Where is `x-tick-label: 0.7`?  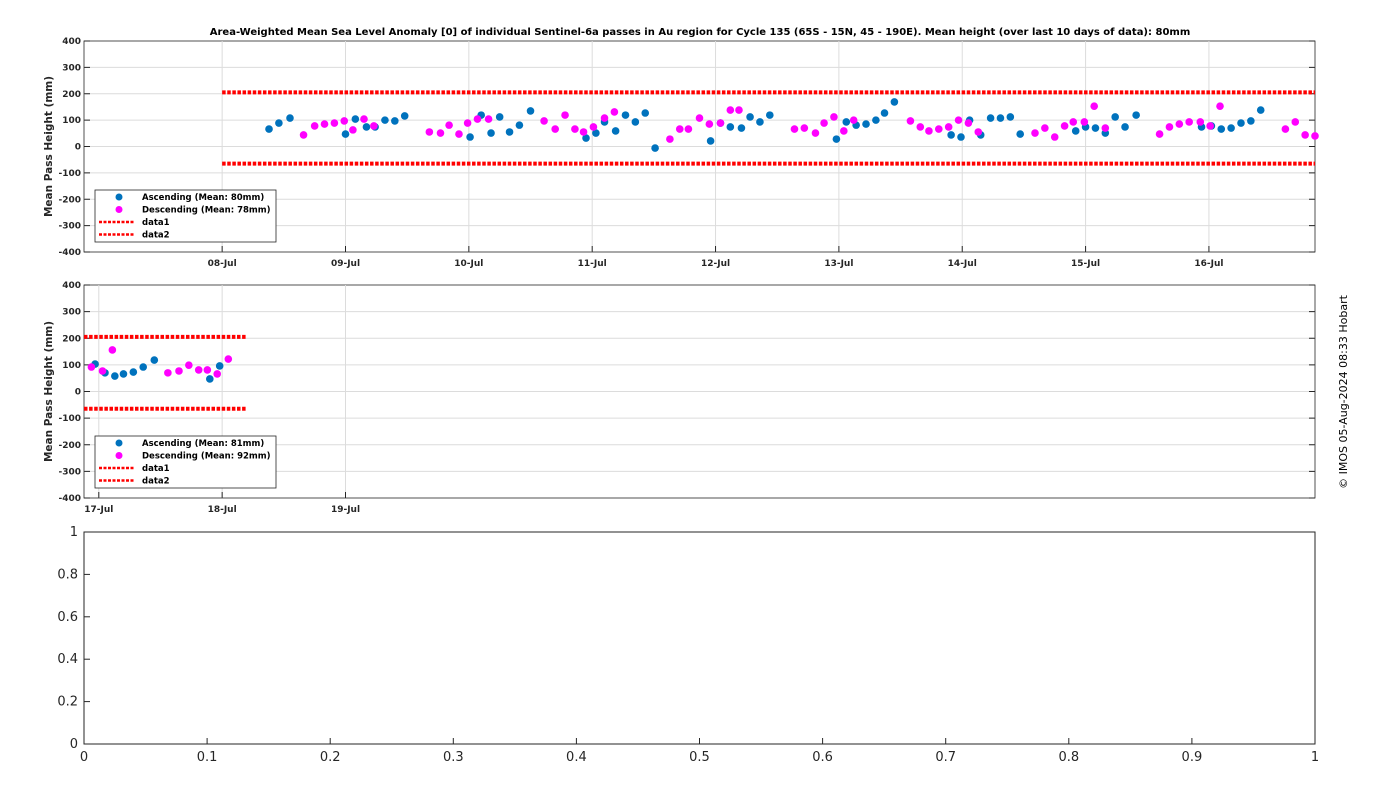
x-tick-label: 0.7 is located at coordinates (945, 757).